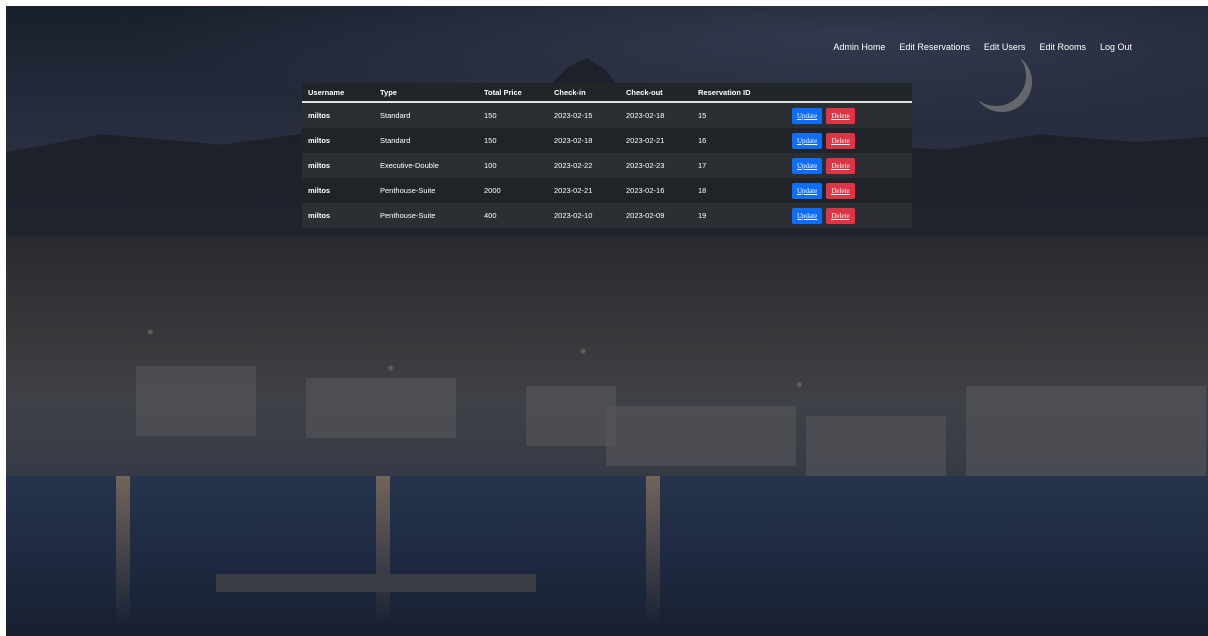 This screenshot has height=636, width=1208. Describe the element at coordinates (702, 115) in the screenshot. I see `cell-reservation-id: 15` at that location.